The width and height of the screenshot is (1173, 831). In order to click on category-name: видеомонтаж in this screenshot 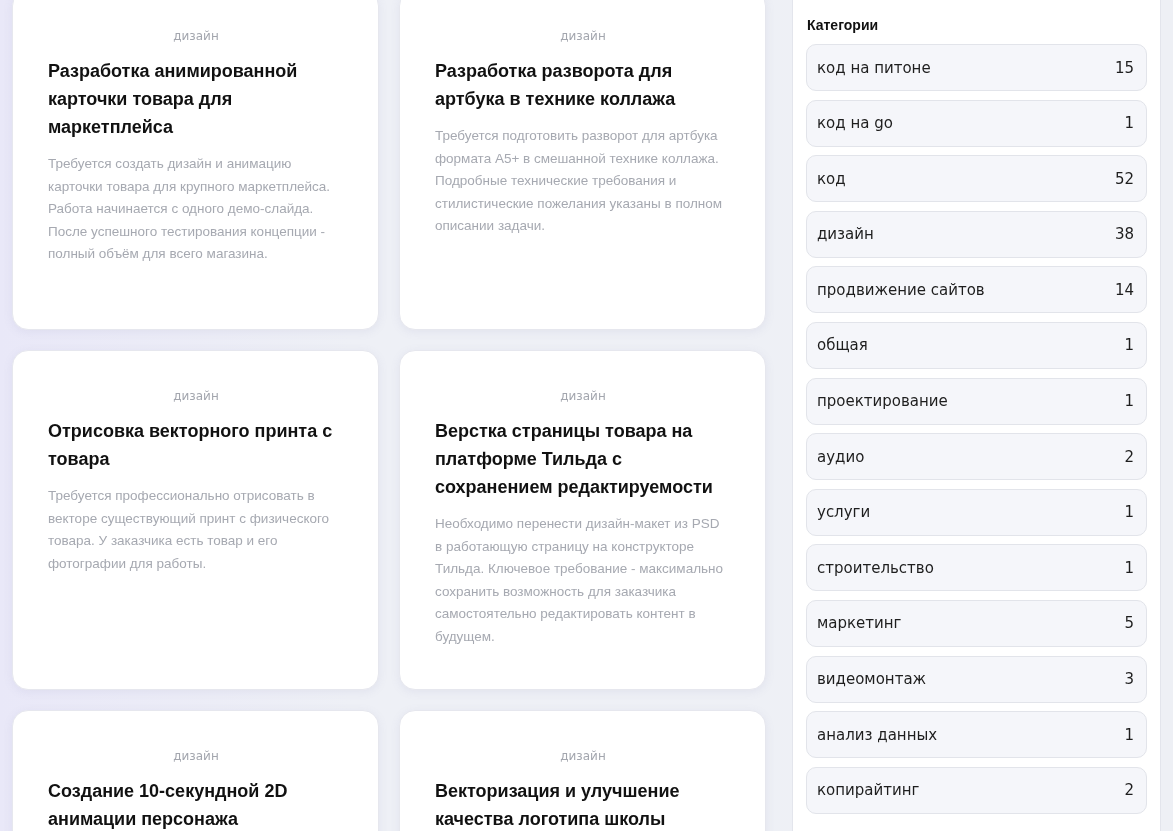, I will do `click(872, 679)`.